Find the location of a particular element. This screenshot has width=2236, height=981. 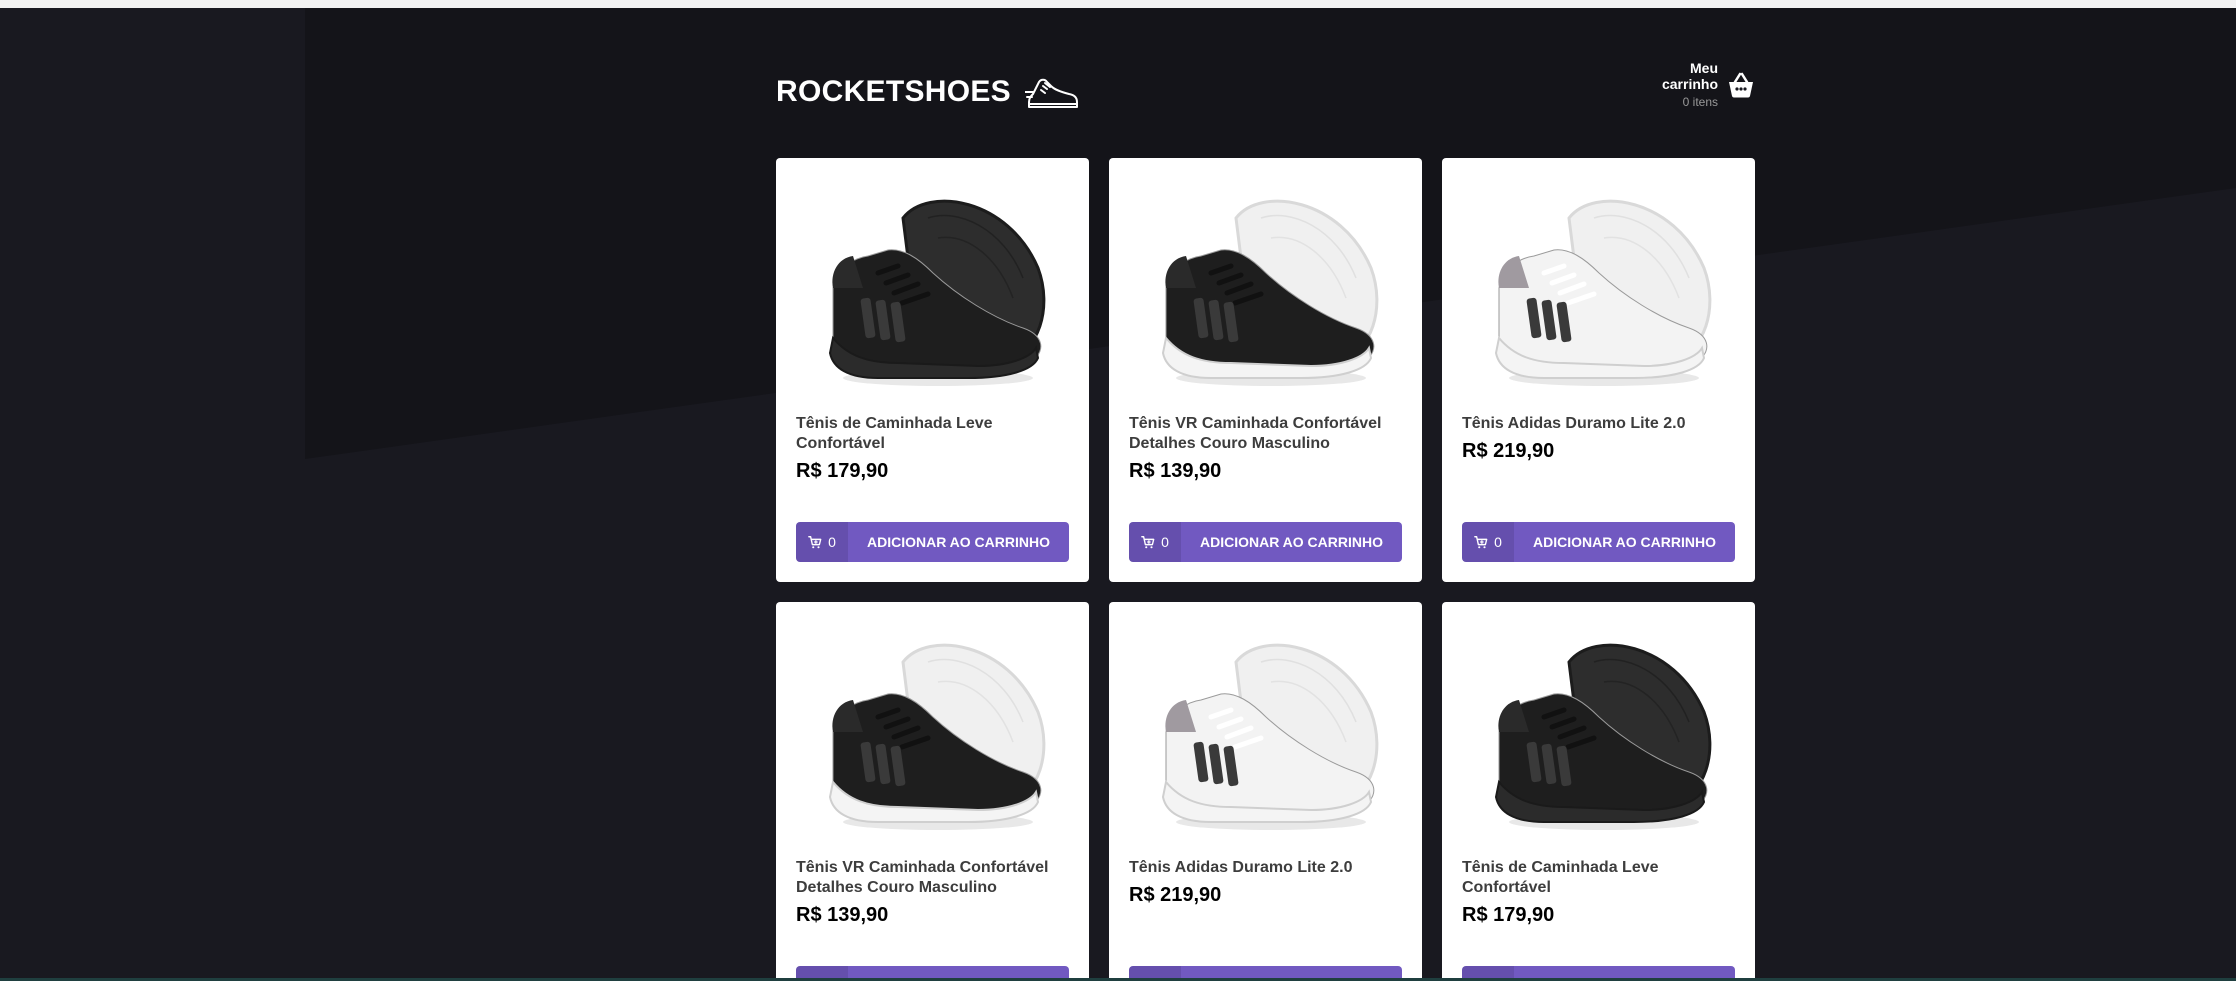

brand-name: ROCKETSHOES is located at coordinates (893, 91).